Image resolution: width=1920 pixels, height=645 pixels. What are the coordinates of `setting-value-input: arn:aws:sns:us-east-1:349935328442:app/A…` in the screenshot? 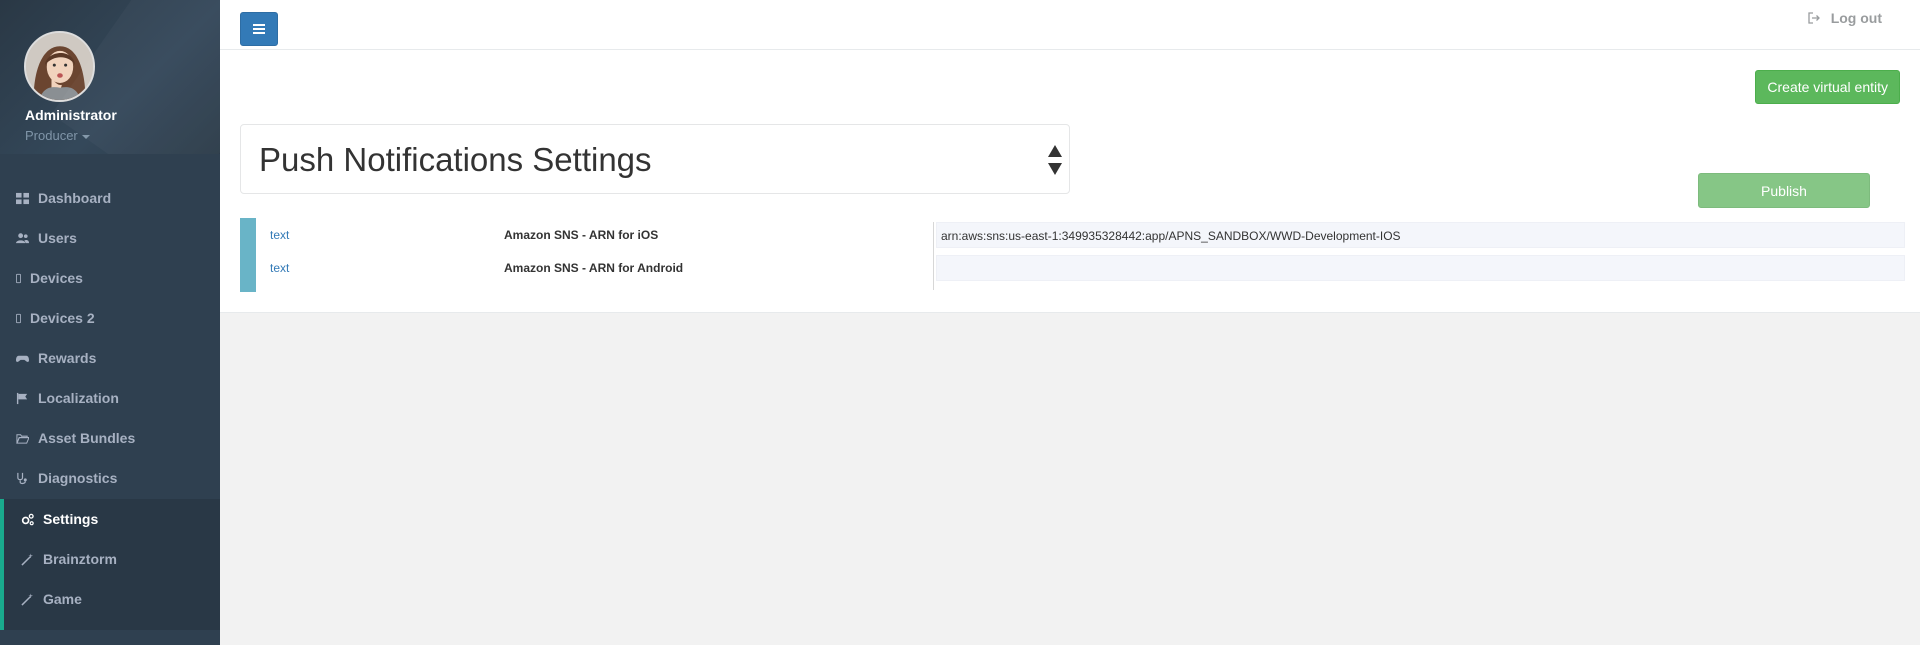 It's located at (1420, 235).